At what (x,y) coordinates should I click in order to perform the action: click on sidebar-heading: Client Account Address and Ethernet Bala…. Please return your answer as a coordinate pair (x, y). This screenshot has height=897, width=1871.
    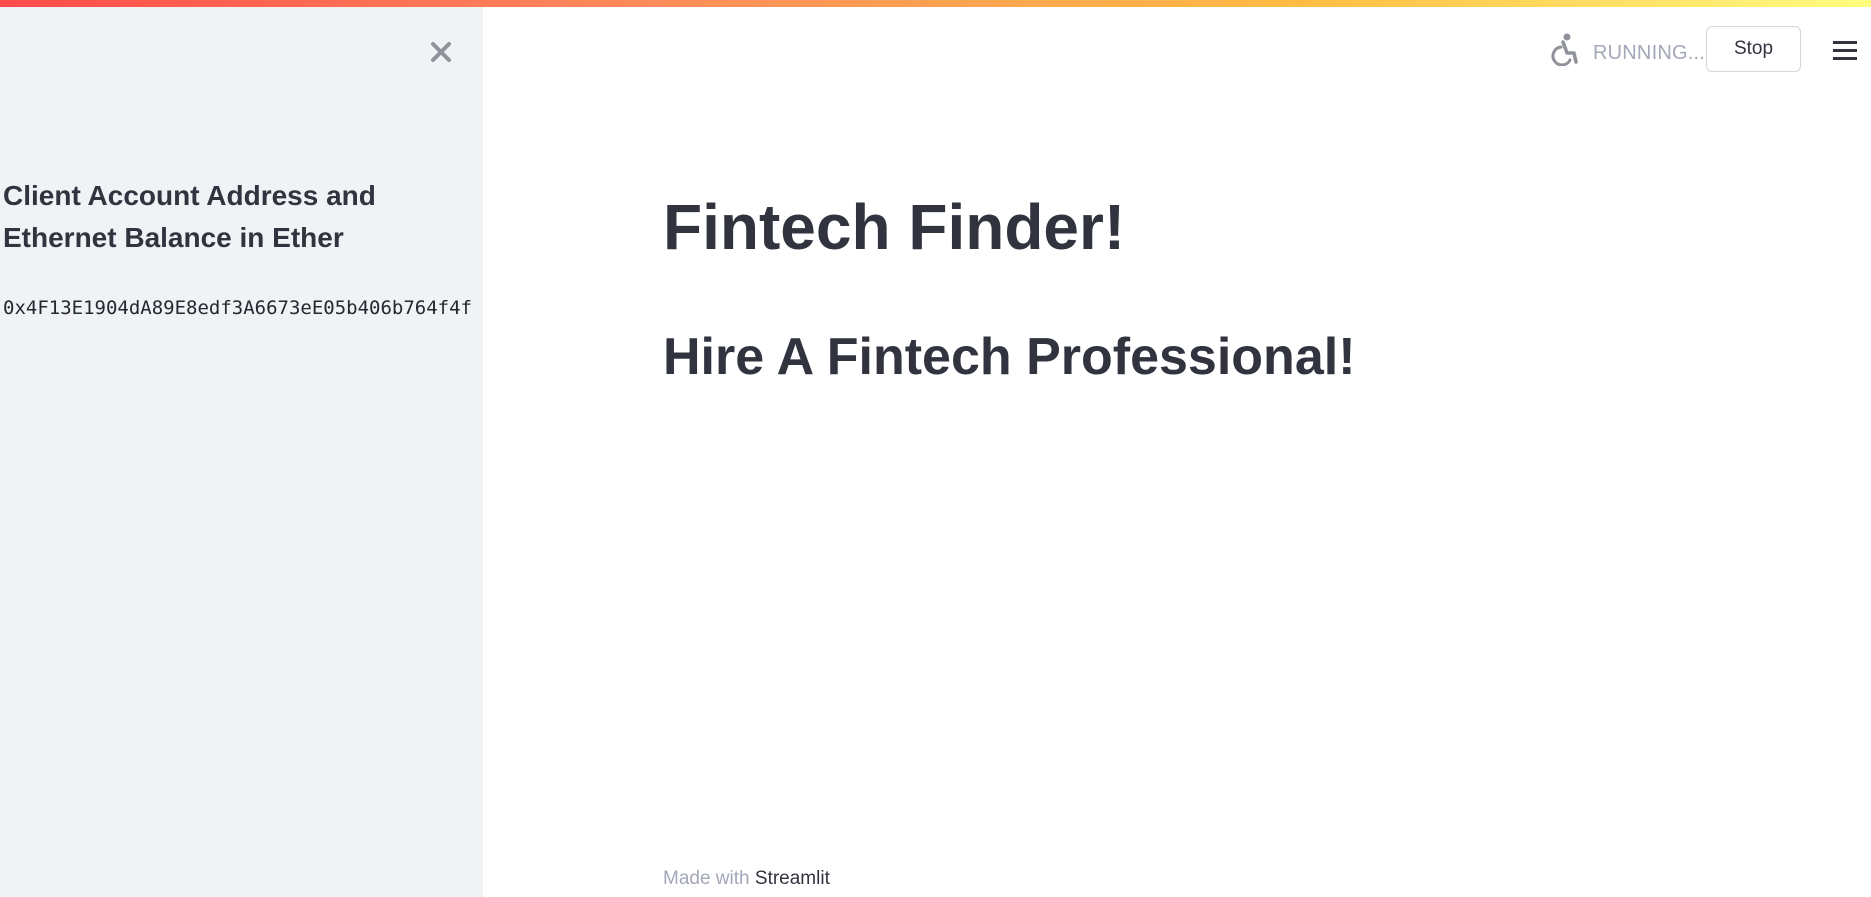
    Looking at the image, I should click on (189, 216).